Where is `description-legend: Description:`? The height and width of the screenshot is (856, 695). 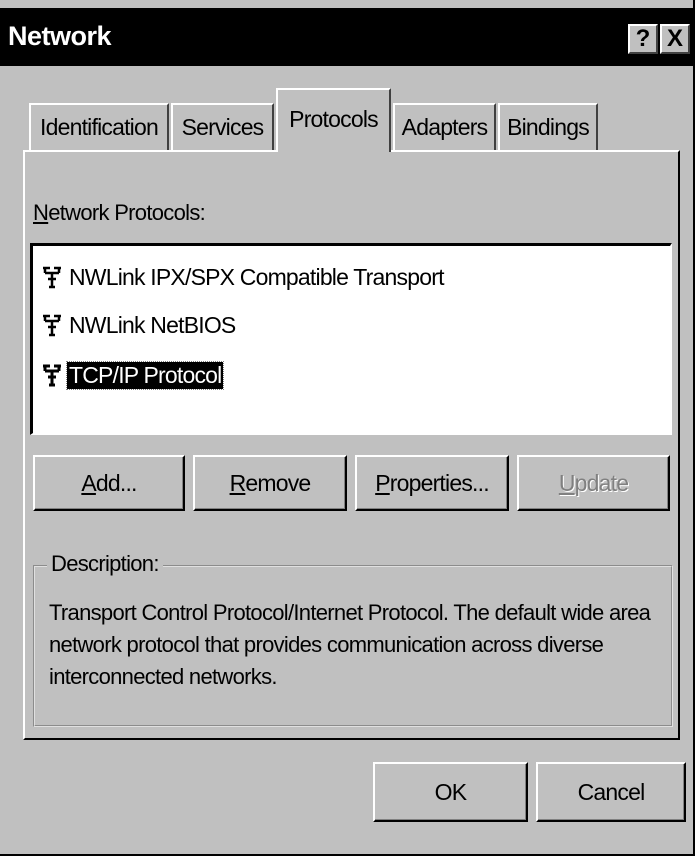 description-legend: Description: is located at coordinates (105, 564).